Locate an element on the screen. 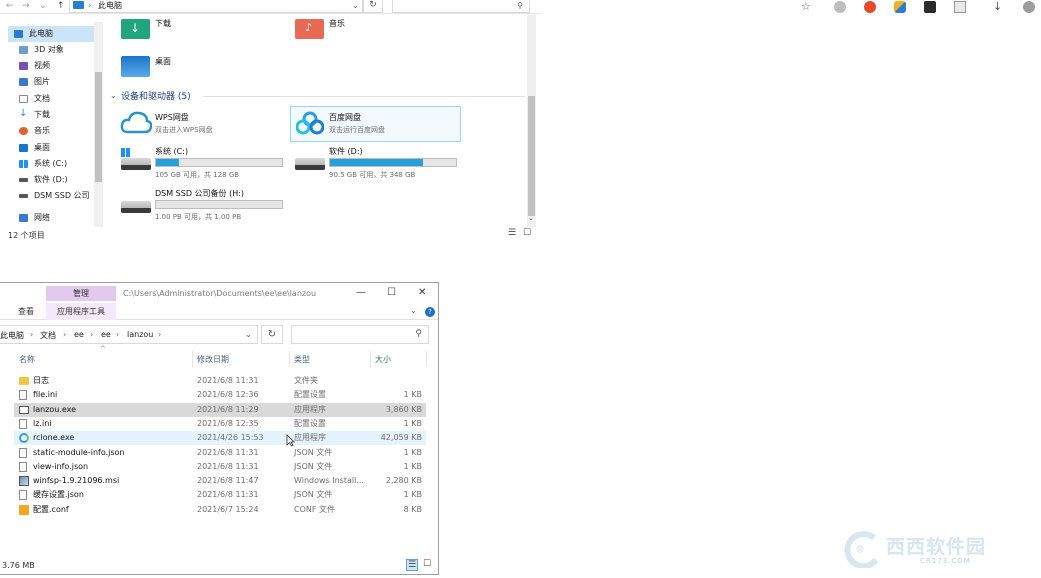 This screenshot has height=578, width=1041. star-settings-icon: ☆ is located at coordinates (806, 6).